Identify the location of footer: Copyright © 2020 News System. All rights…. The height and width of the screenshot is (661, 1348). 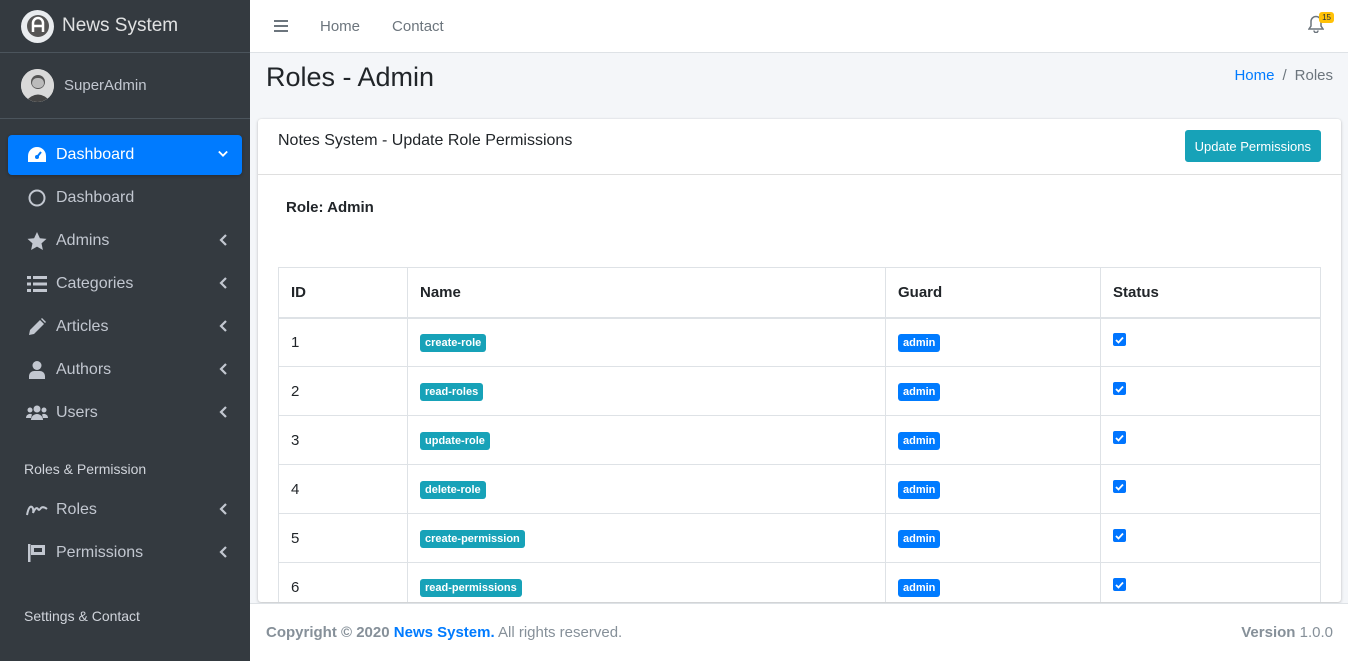
(799, 632).